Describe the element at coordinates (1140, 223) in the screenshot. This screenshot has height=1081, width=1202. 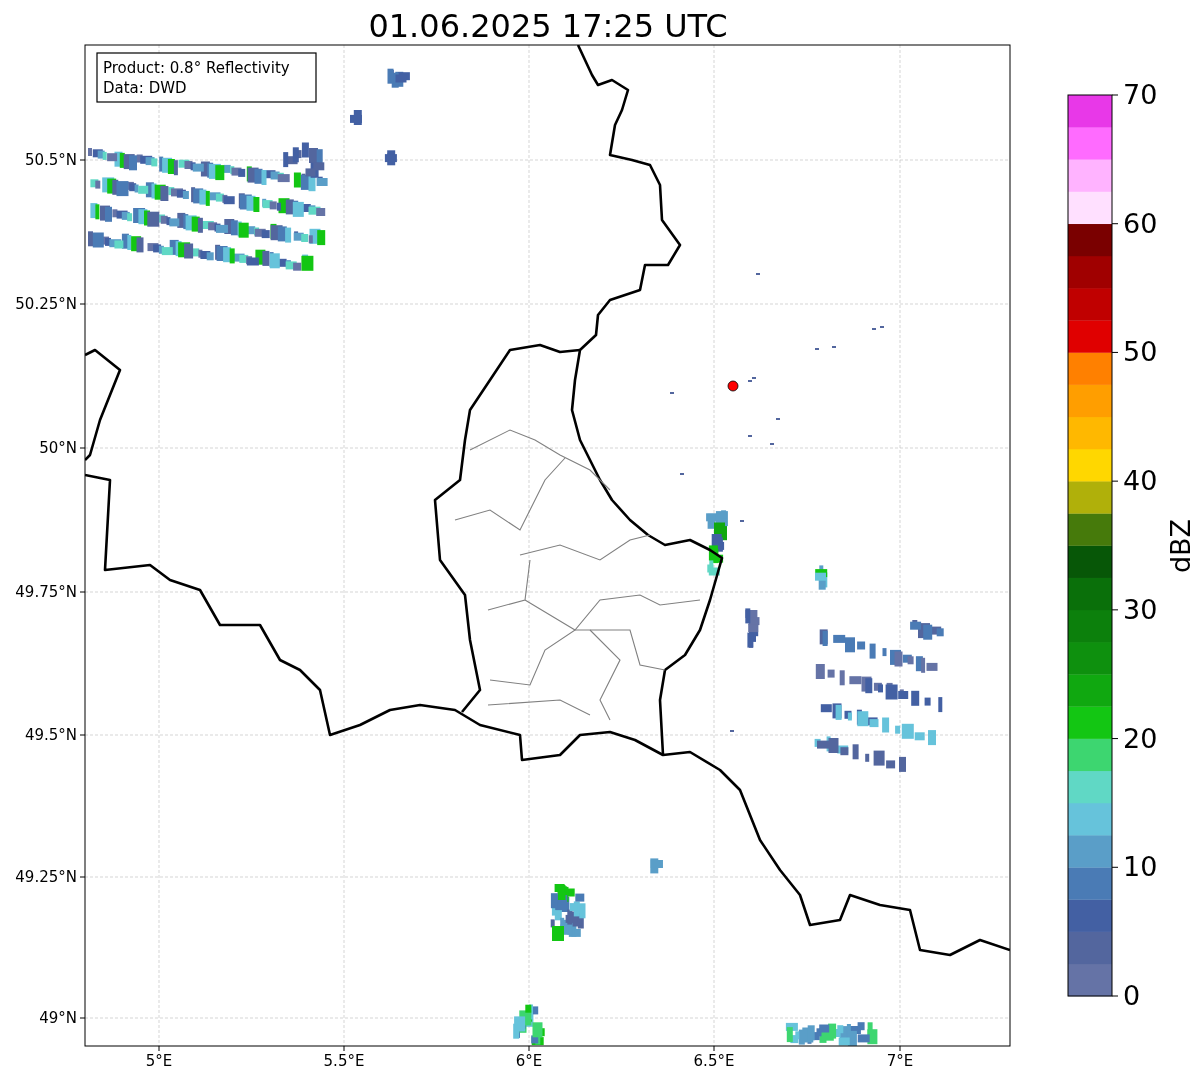
I see `colorbar-tick-label: 60` at that location.